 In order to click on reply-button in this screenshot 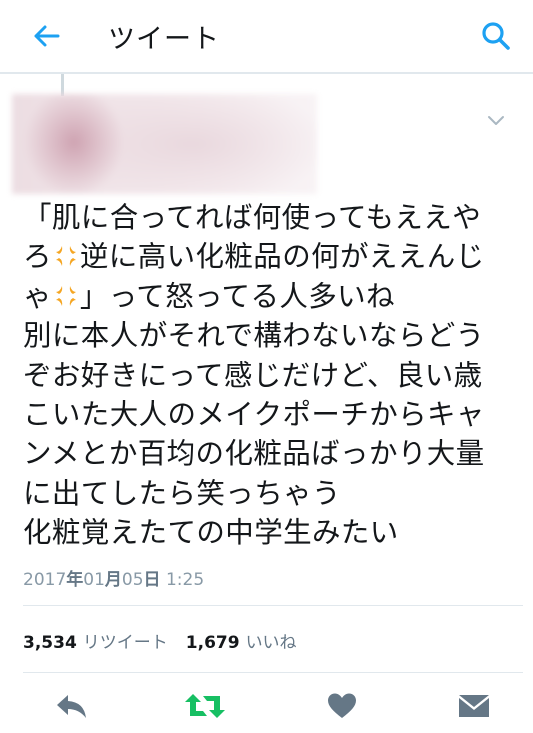, I will do `click(72, 707)`.